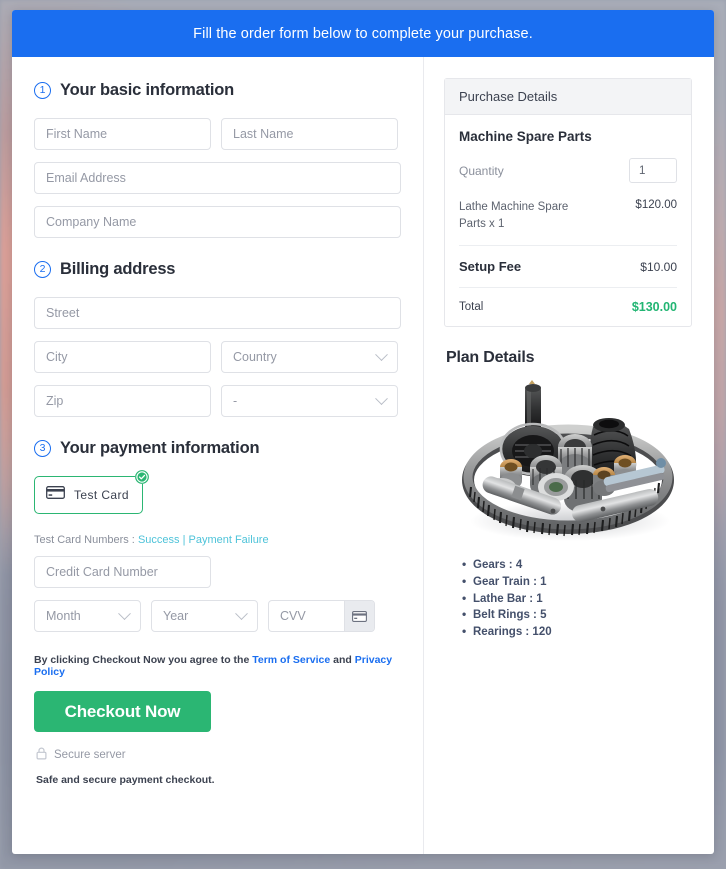 This screenshot has height=869, width=726. Describe the element at coordinates (204, 616) in the screenshot. I see `expiry-year-select: Year` at that location.